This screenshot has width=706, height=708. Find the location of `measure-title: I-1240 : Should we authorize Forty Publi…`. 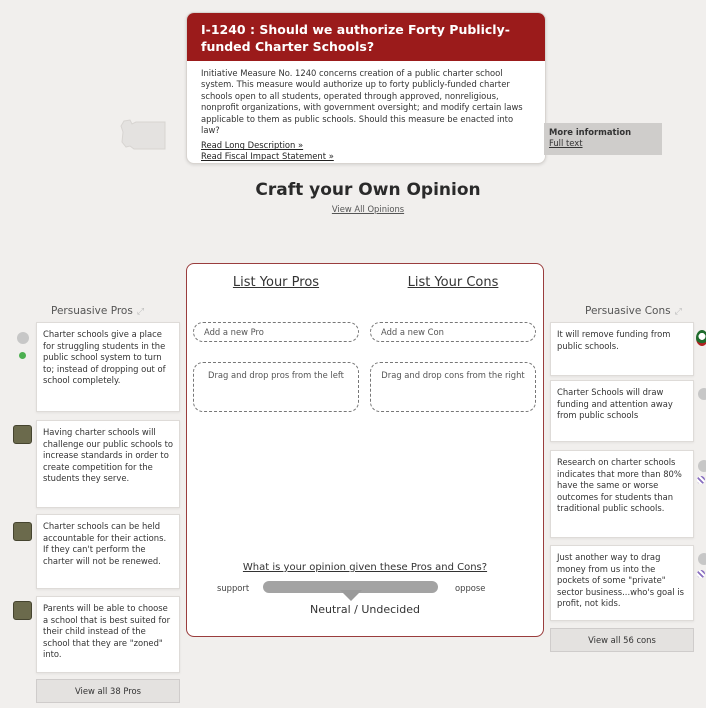

measure-title: I-1240 : Should we authorize Forty Publi… is located at coordinates (366, 37).